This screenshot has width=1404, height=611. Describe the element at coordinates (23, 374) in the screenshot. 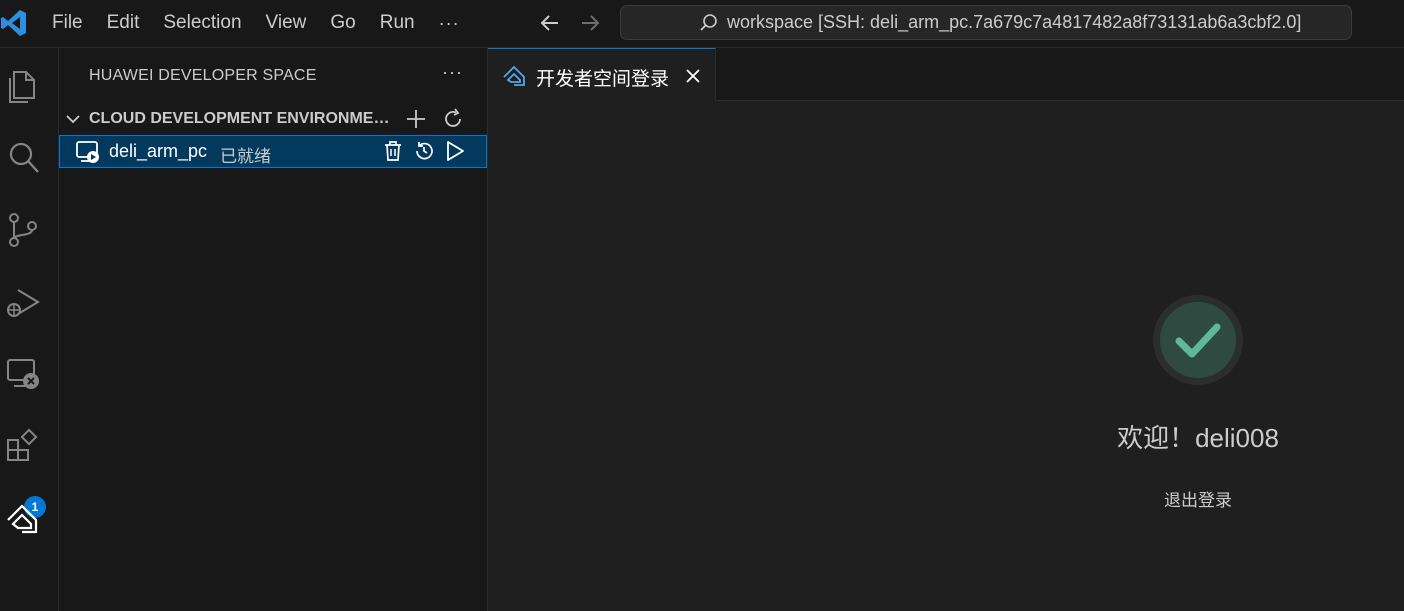

I see `remote-explorer-icon` at that location.